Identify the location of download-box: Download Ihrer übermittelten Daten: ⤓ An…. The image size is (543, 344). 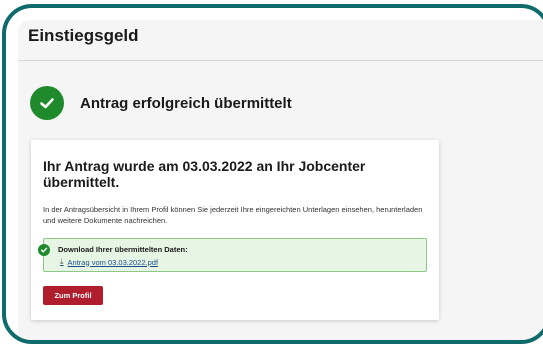
(232, 255).